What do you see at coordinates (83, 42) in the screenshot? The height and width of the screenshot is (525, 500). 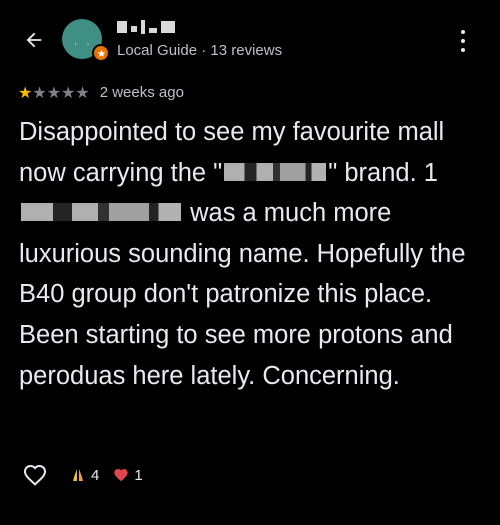 I see `avatar-initial: . .` at bounding box center [83, 42].